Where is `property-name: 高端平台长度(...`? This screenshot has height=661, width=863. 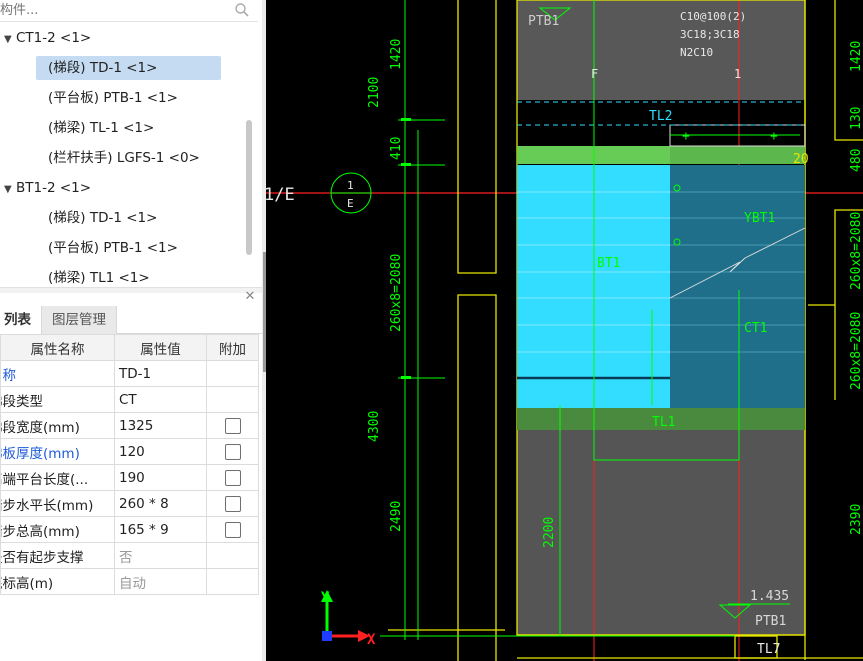 property-name: 高端平台长度(... is located at coordinates (57, 477).